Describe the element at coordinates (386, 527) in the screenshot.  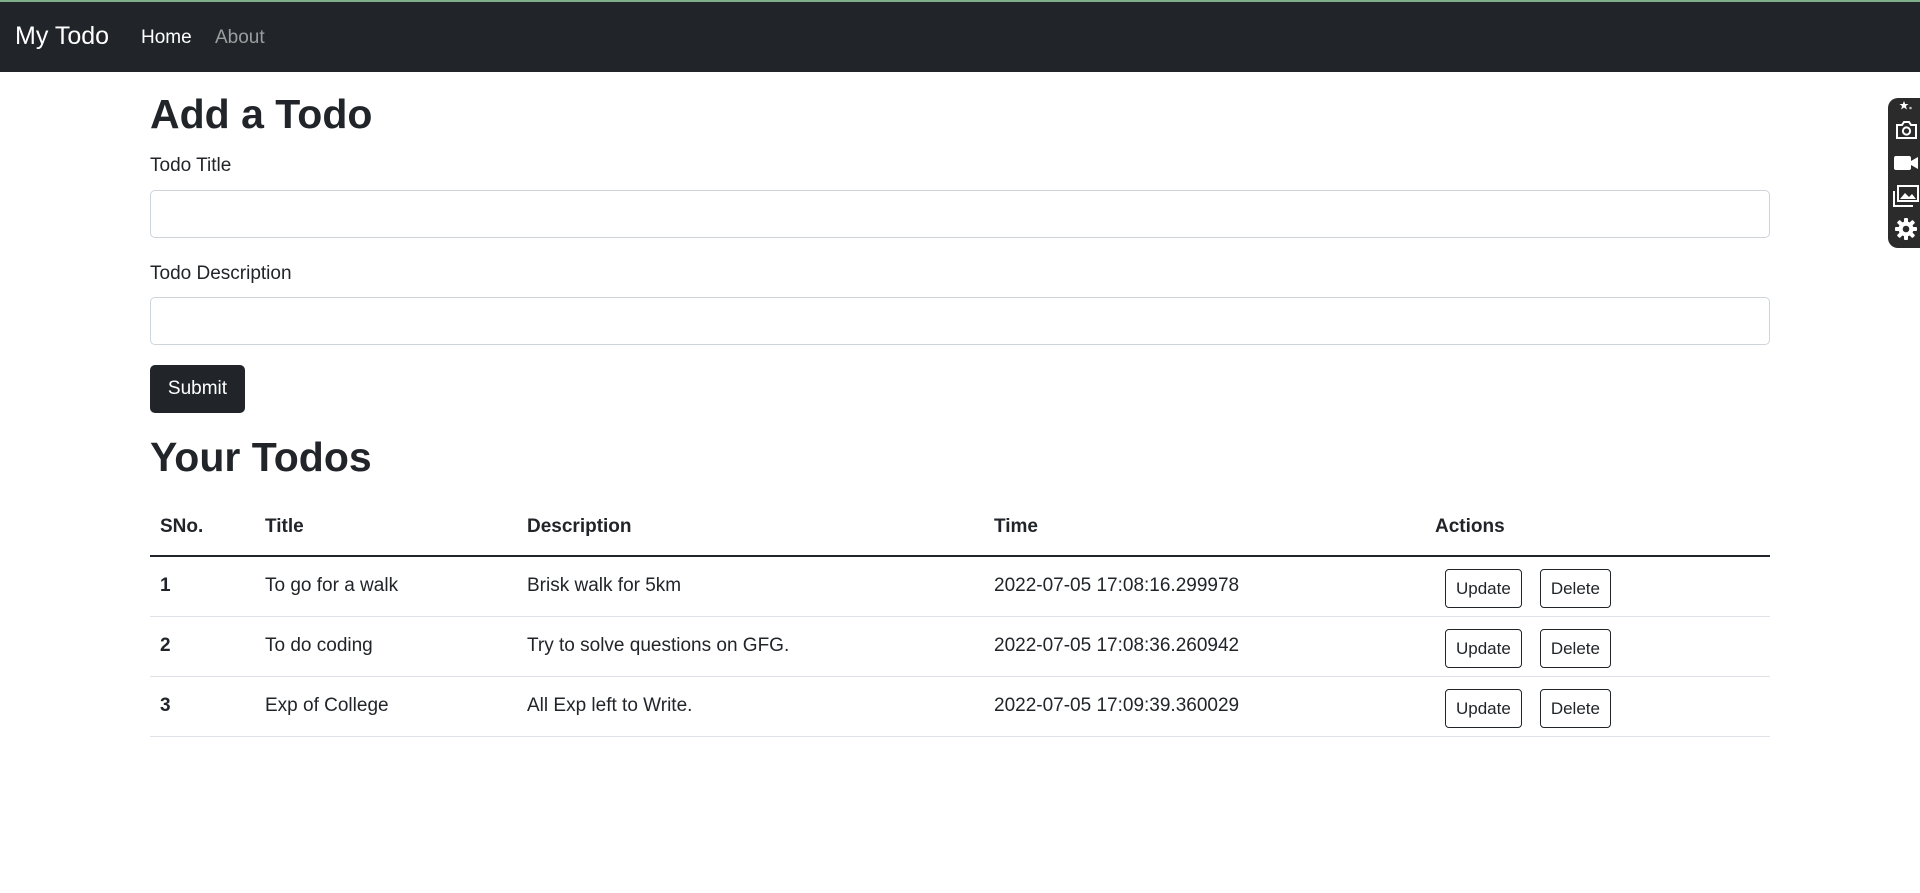
I see `column-header-title: Title` at that location.